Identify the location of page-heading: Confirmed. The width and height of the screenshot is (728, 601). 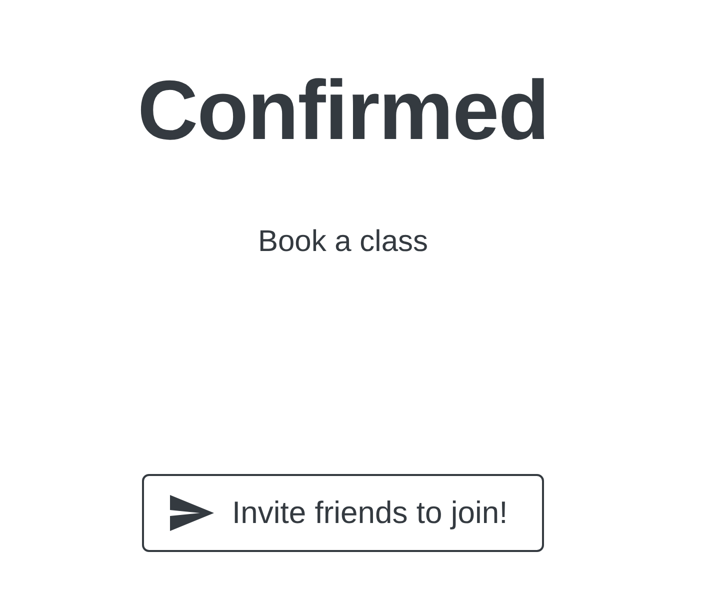
(343, 110).